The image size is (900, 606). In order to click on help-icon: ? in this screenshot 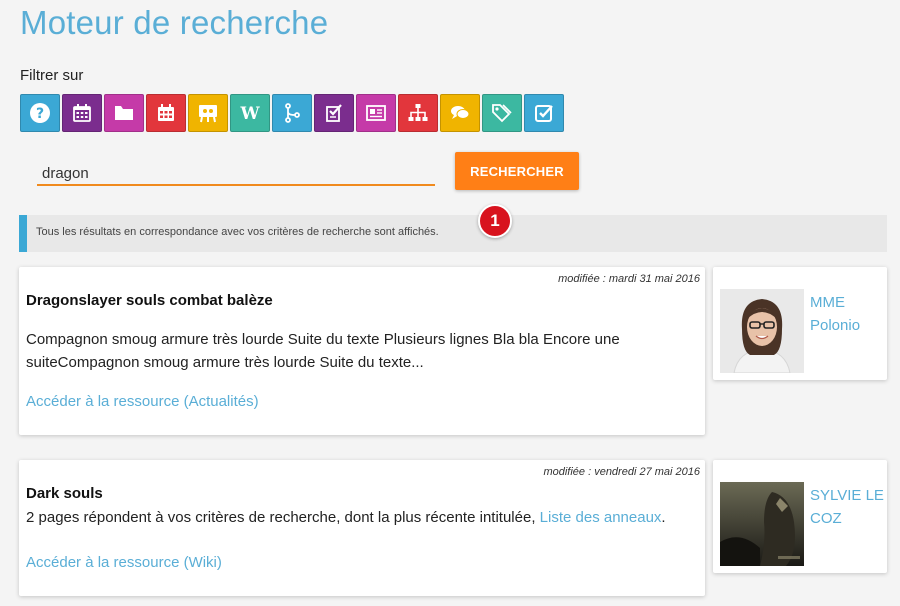, I will do `click(40, 113)`.